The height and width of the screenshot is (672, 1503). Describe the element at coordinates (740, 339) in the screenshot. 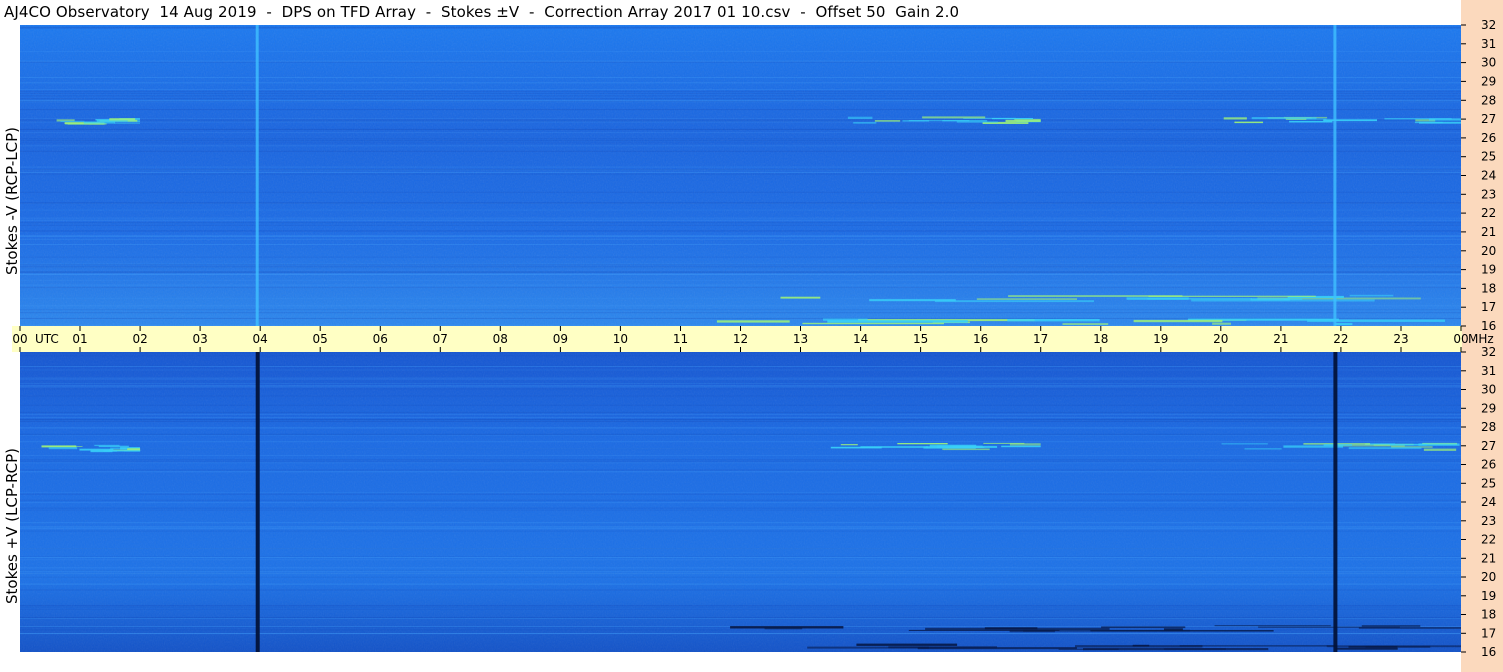

I see `x-tick-label: 12` at that location.